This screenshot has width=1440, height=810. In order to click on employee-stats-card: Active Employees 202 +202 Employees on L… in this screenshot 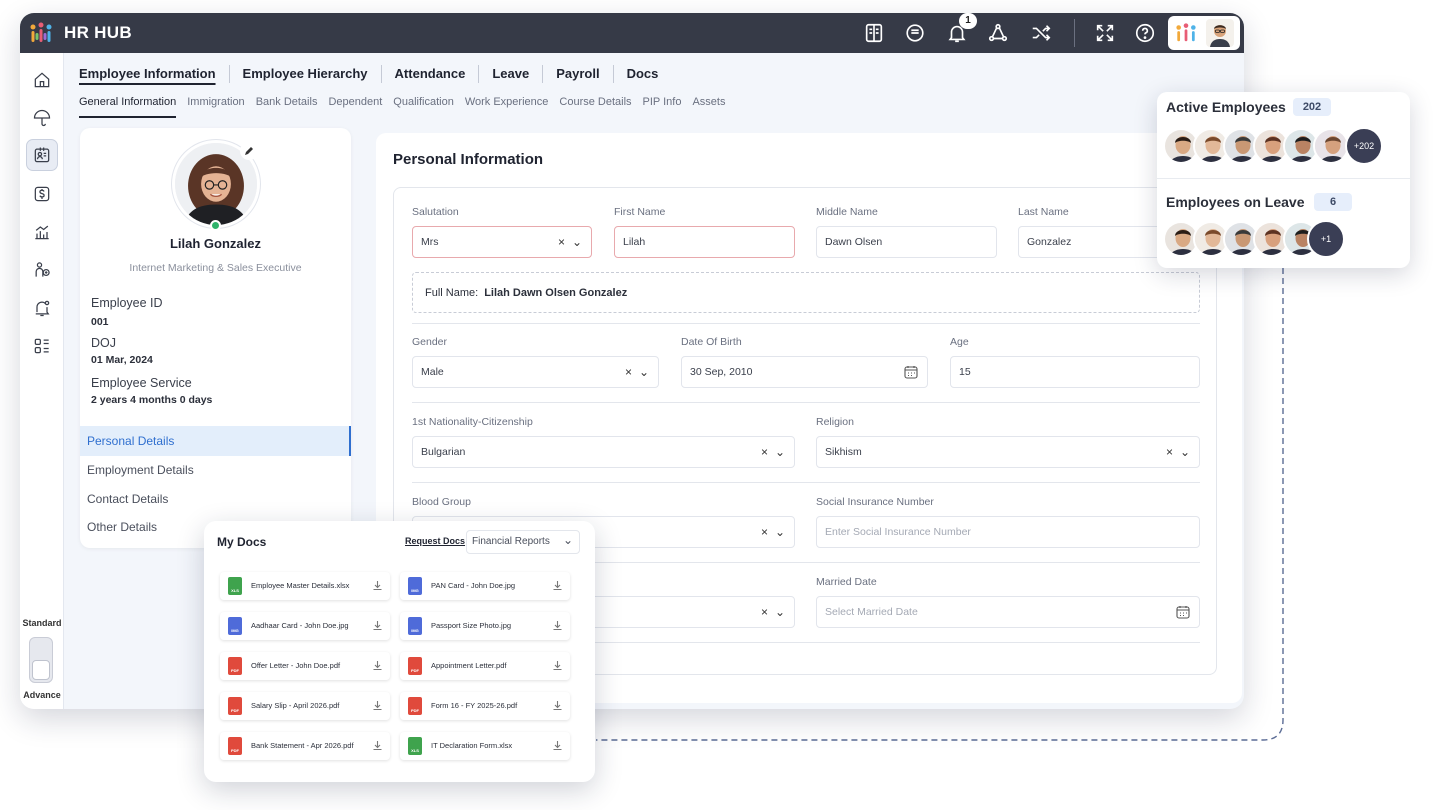, I will do `click(1283, 180)`.